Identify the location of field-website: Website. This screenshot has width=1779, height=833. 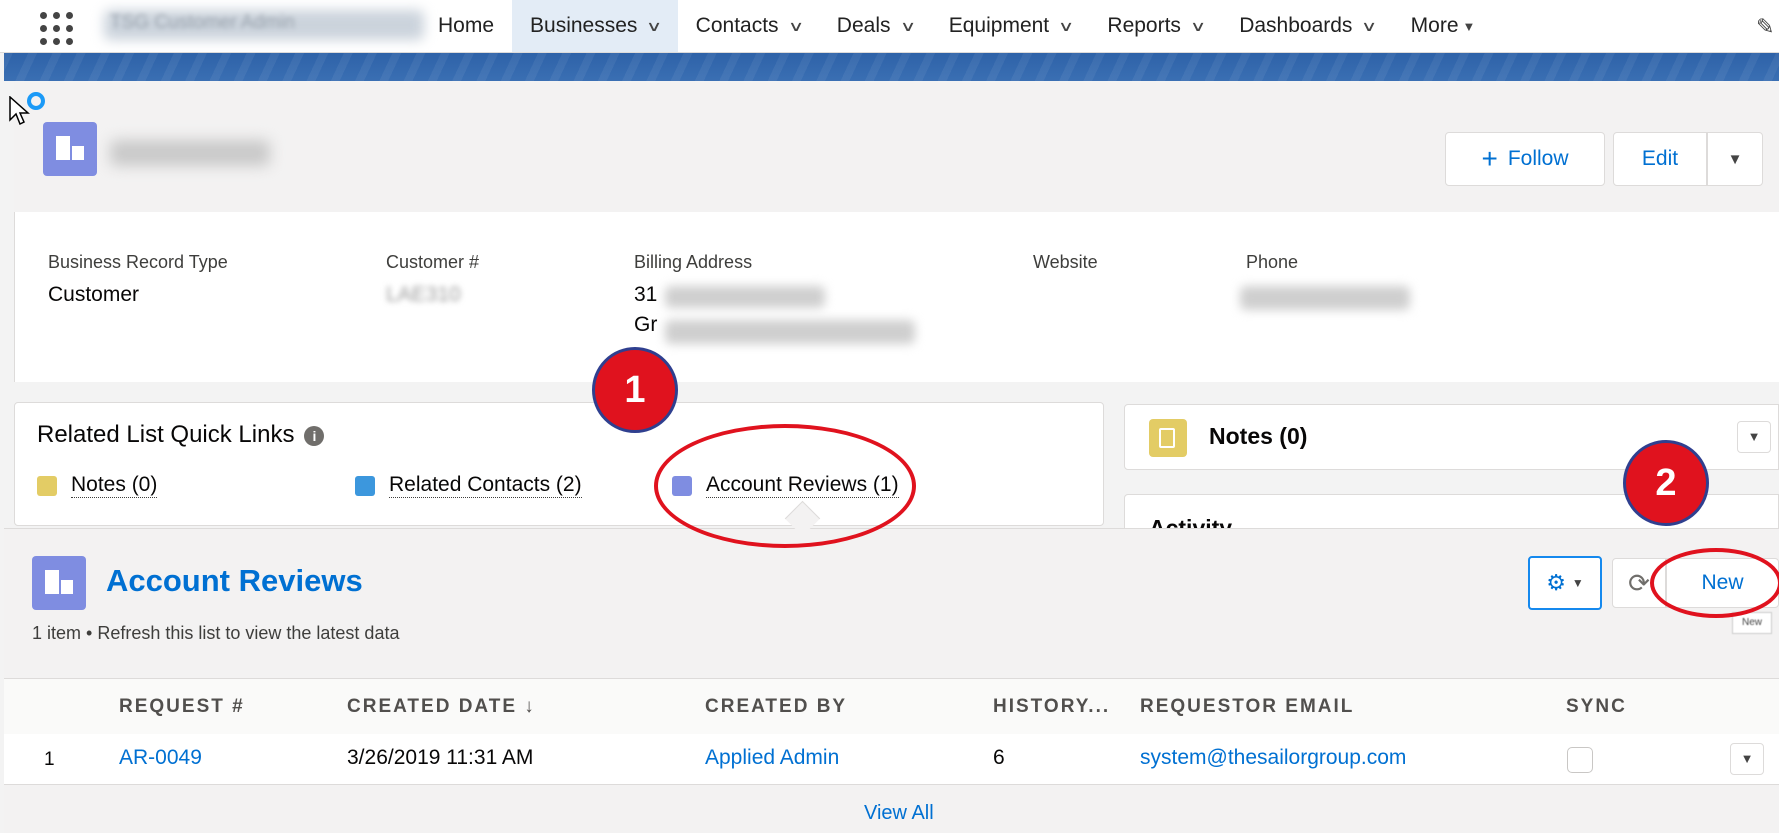
(1065, 262).